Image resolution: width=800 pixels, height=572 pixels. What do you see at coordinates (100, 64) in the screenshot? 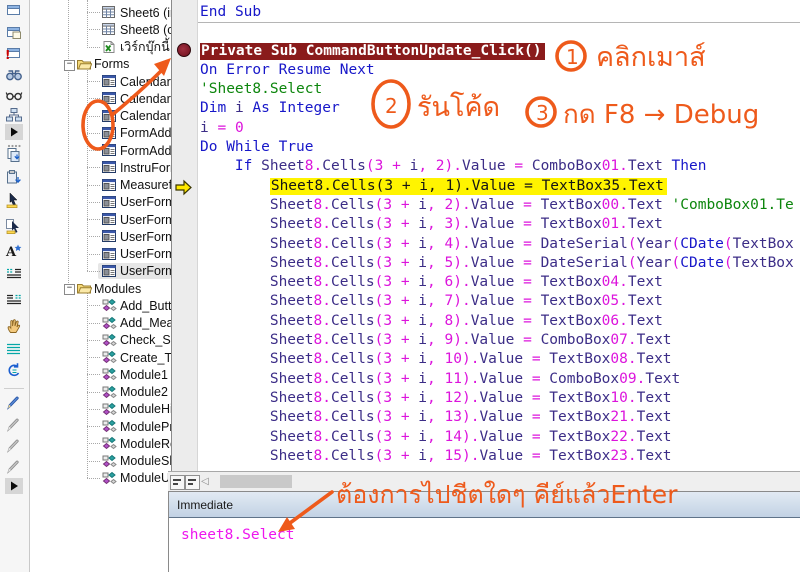
I see `tree-item-forms: − Forms` at bounding box center [100, 64].